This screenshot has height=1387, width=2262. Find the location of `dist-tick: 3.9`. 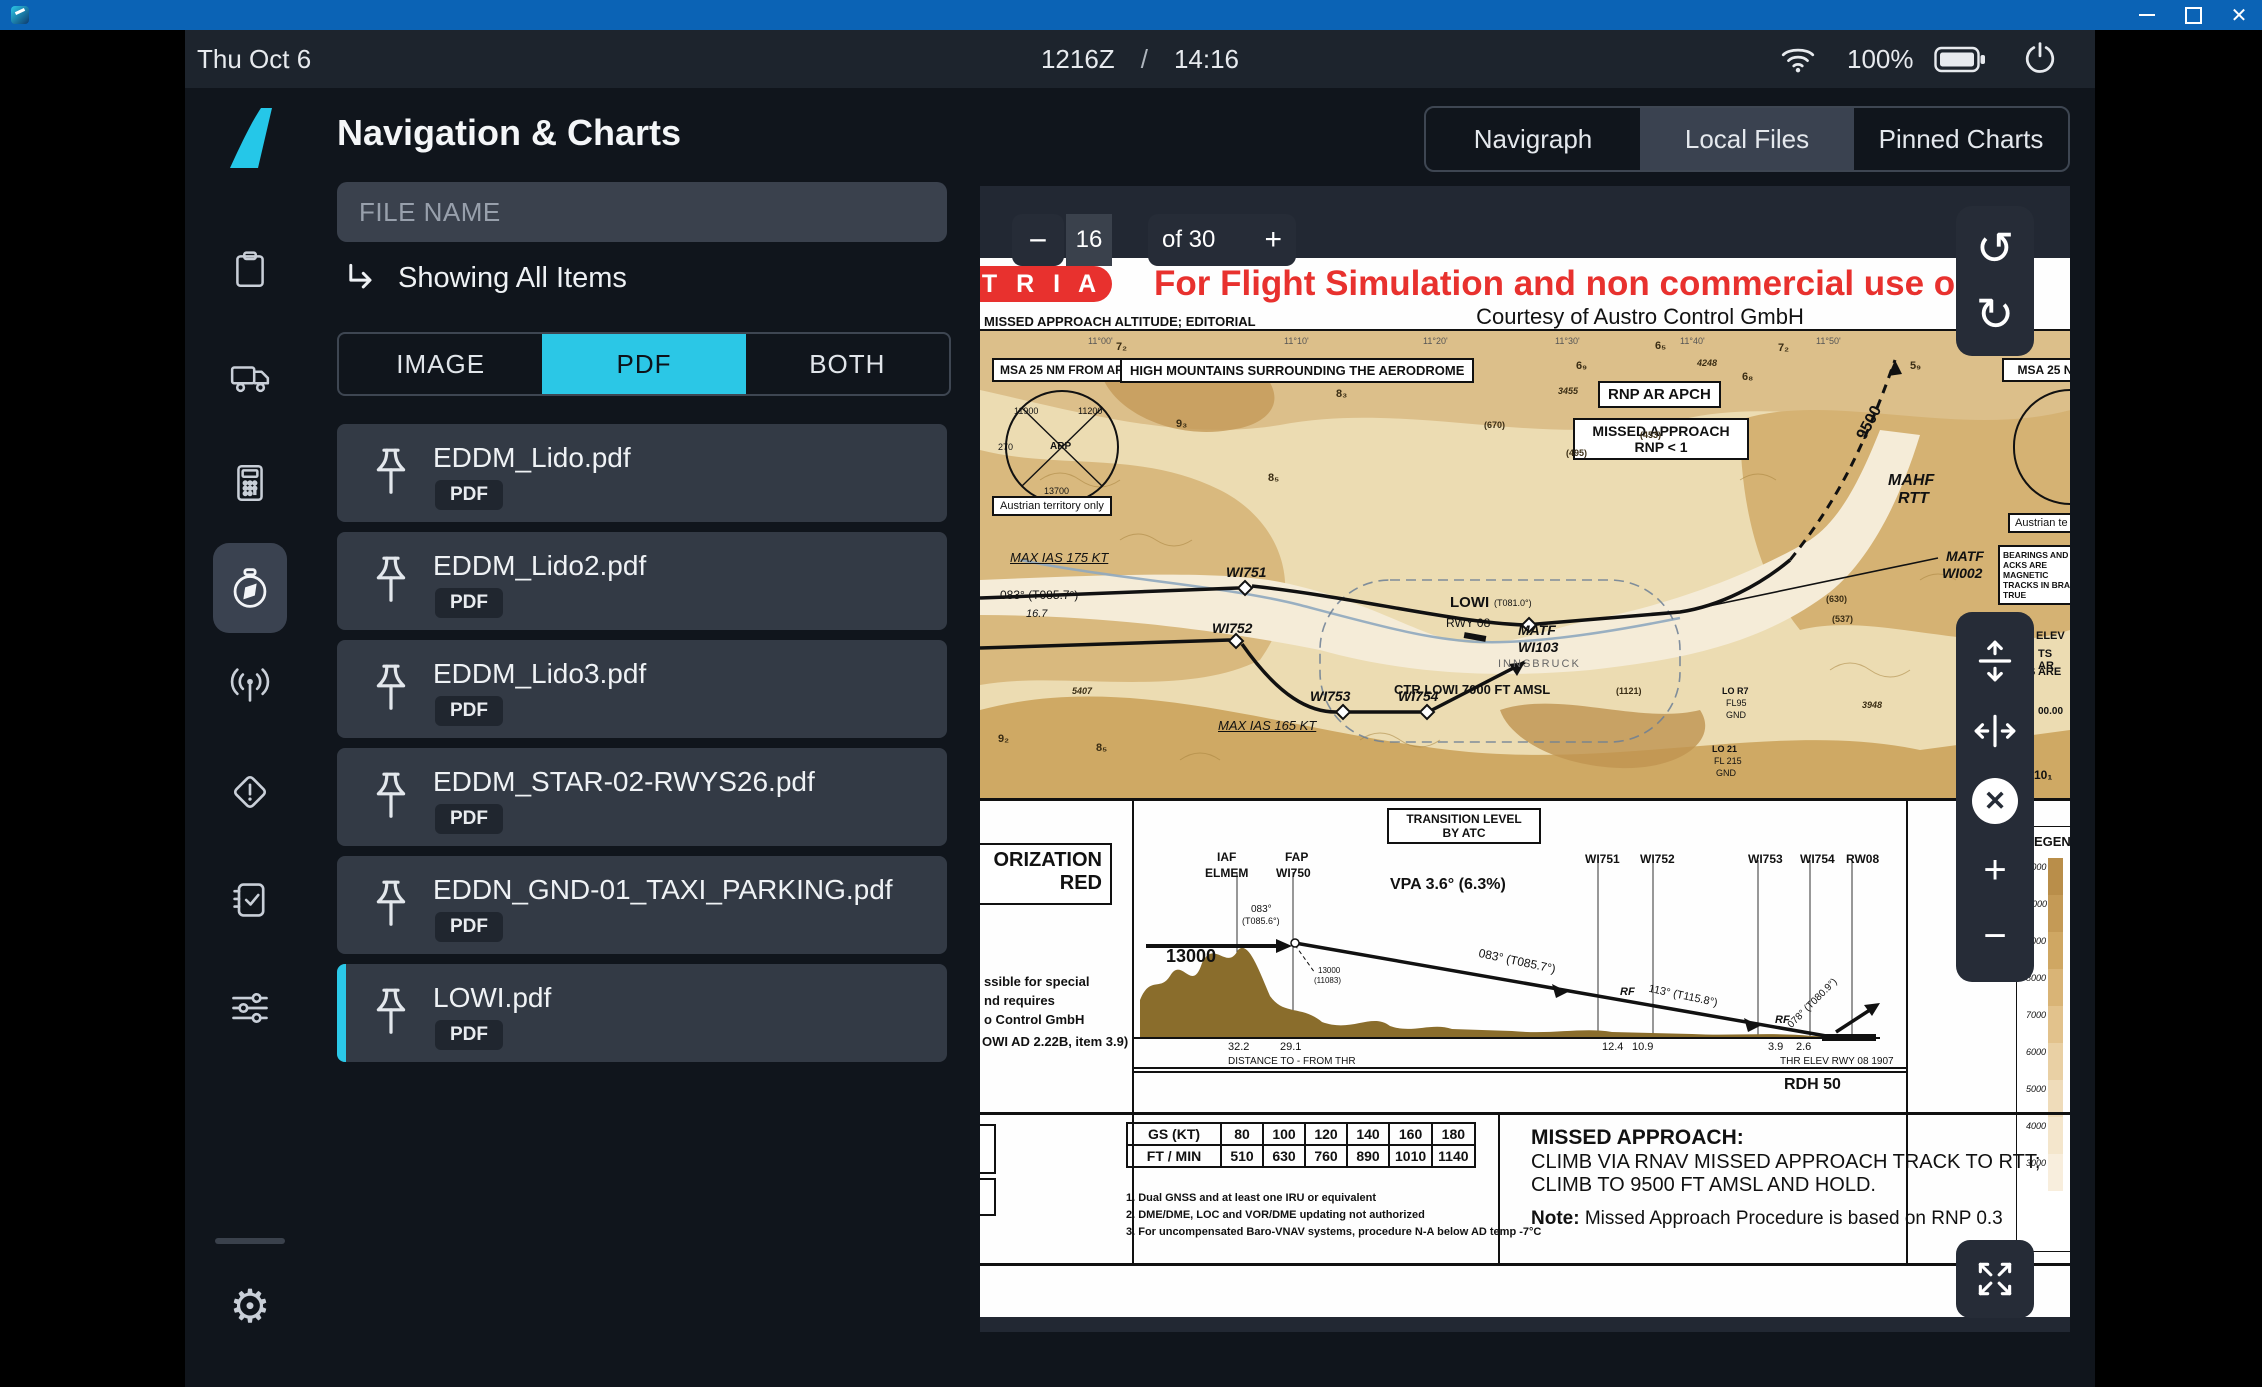

dist-tick: 3.9 is located at coordinates (1776, 1047).